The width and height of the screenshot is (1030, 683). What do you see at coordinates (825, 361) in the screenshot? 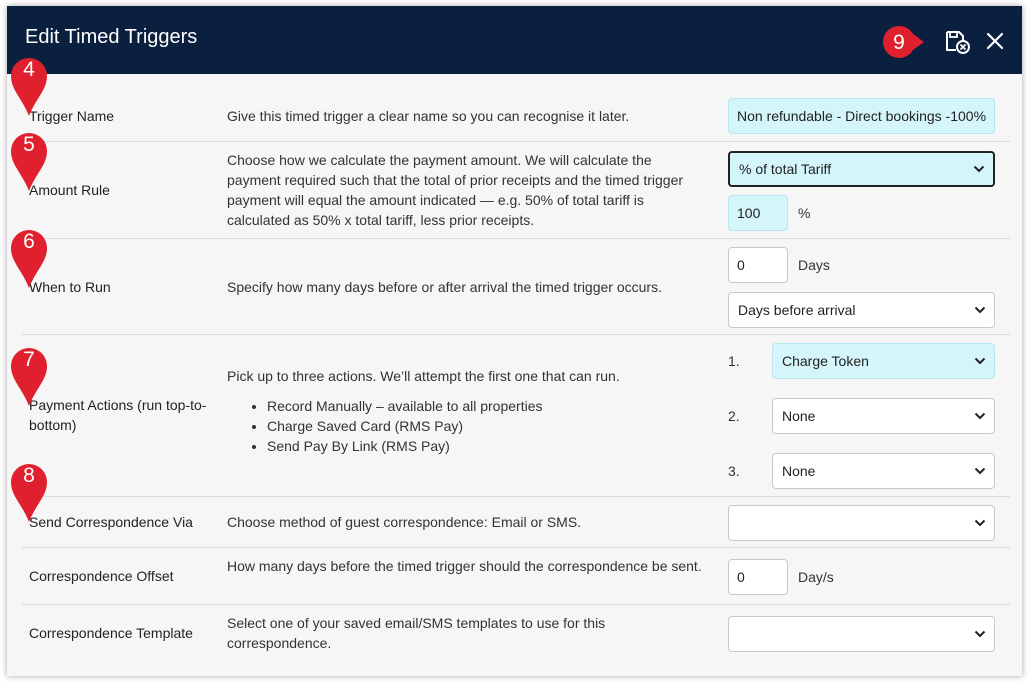
I see `payment-action-1-selected: Charge Token` at bounding box center [825, 361].